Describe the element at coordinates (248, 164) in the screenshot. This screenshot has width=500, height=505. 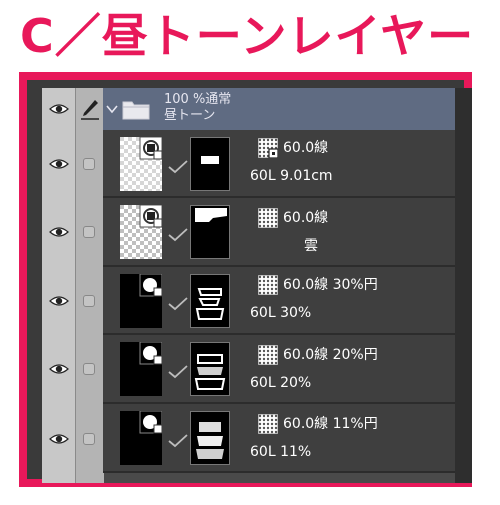
I see `layer-row: 60.0線 60L 9.01cm` at that location.